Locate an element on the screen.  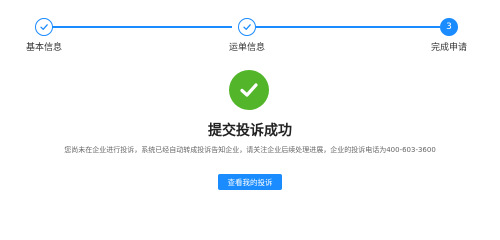
step-2-label: 运单信息 is located at coordinates (246, 48).